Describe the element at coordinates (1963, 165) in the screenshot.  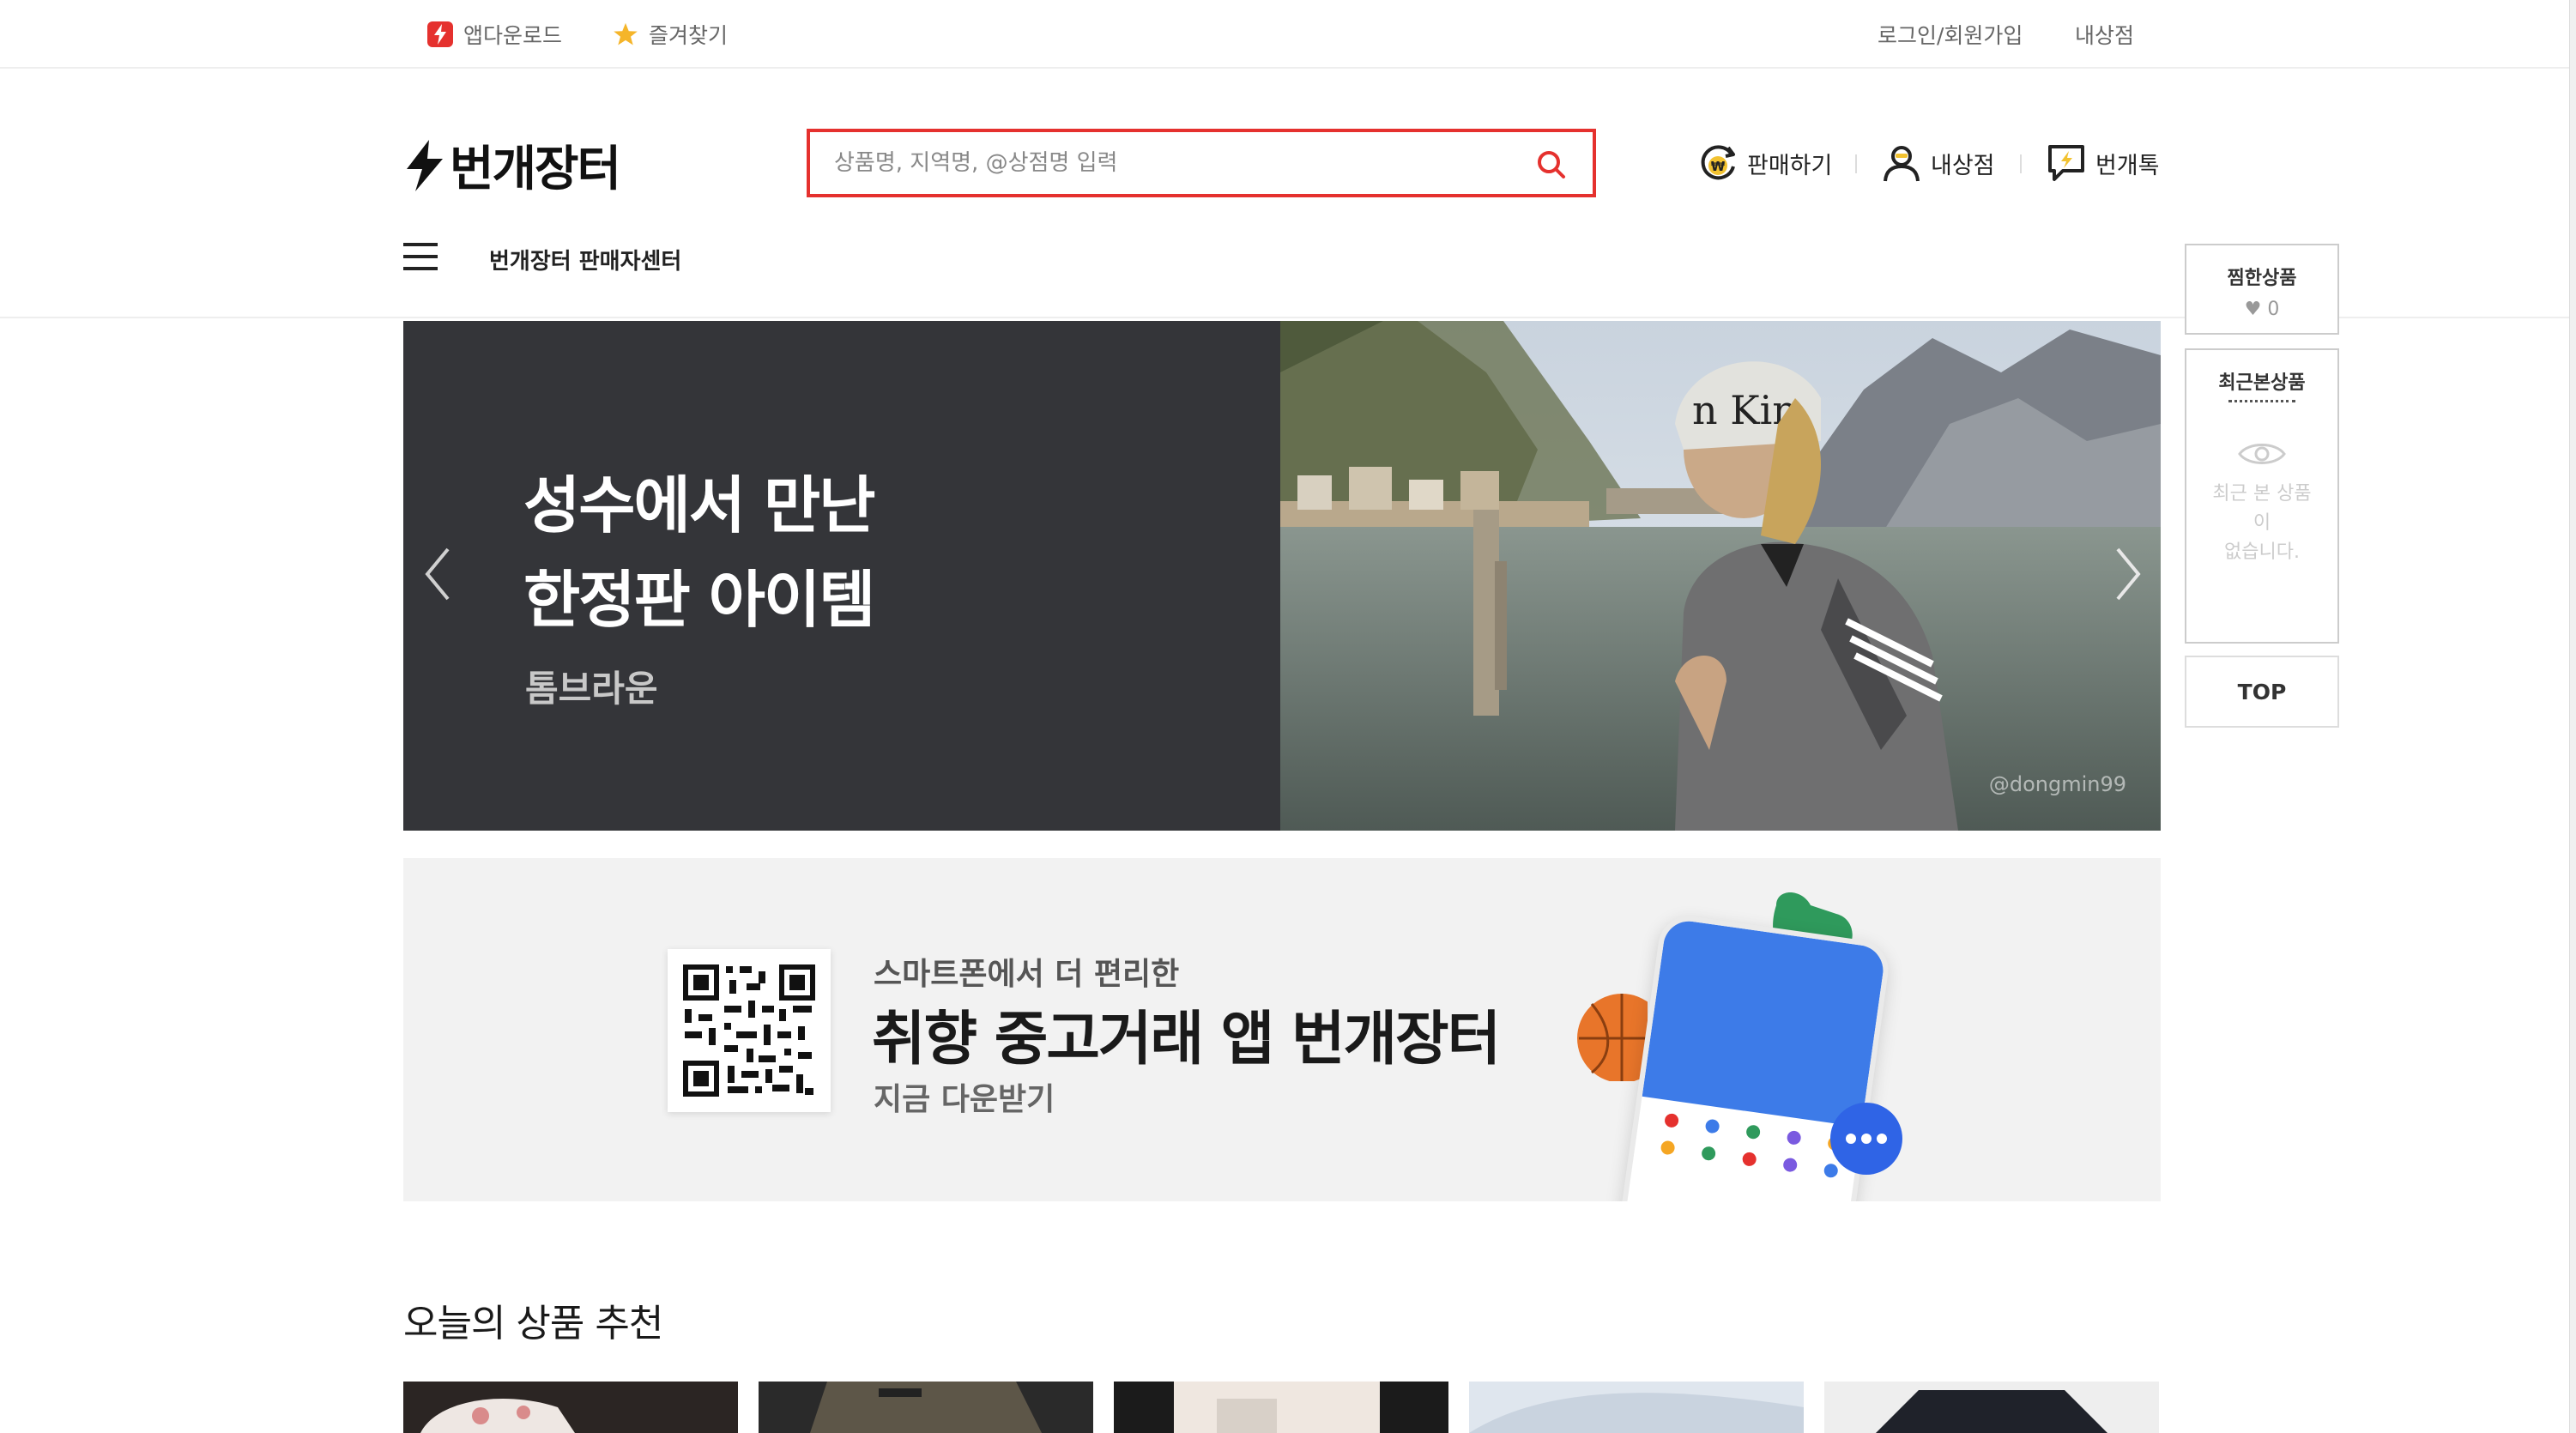
I see `my-shop-label: 내상점` at that location.